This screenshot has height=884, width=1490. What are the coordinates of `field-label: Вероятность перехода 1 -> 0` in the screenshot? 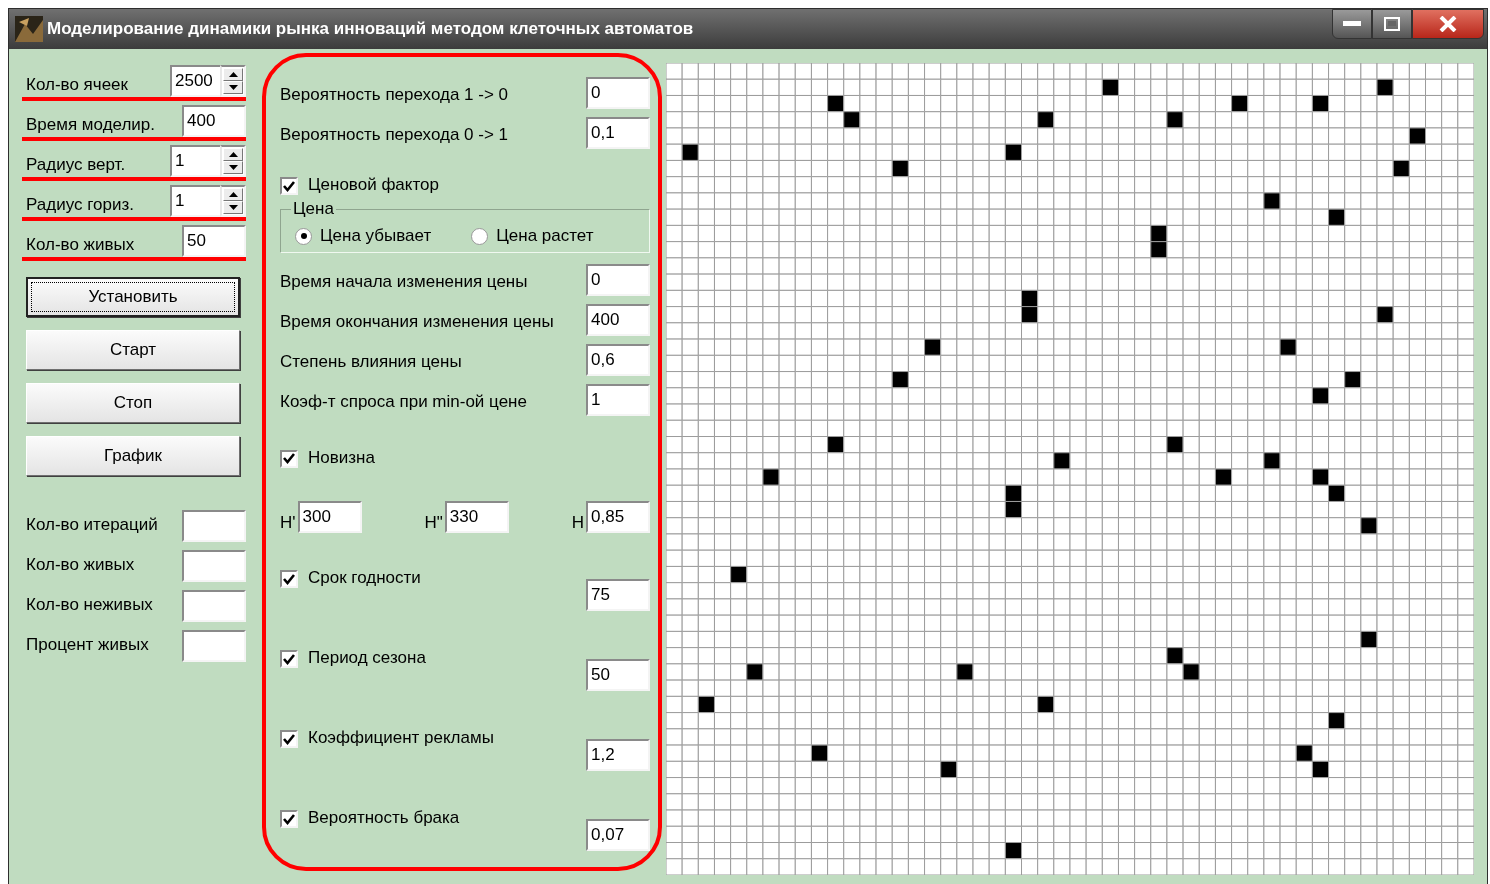 It's located at (394, 95).